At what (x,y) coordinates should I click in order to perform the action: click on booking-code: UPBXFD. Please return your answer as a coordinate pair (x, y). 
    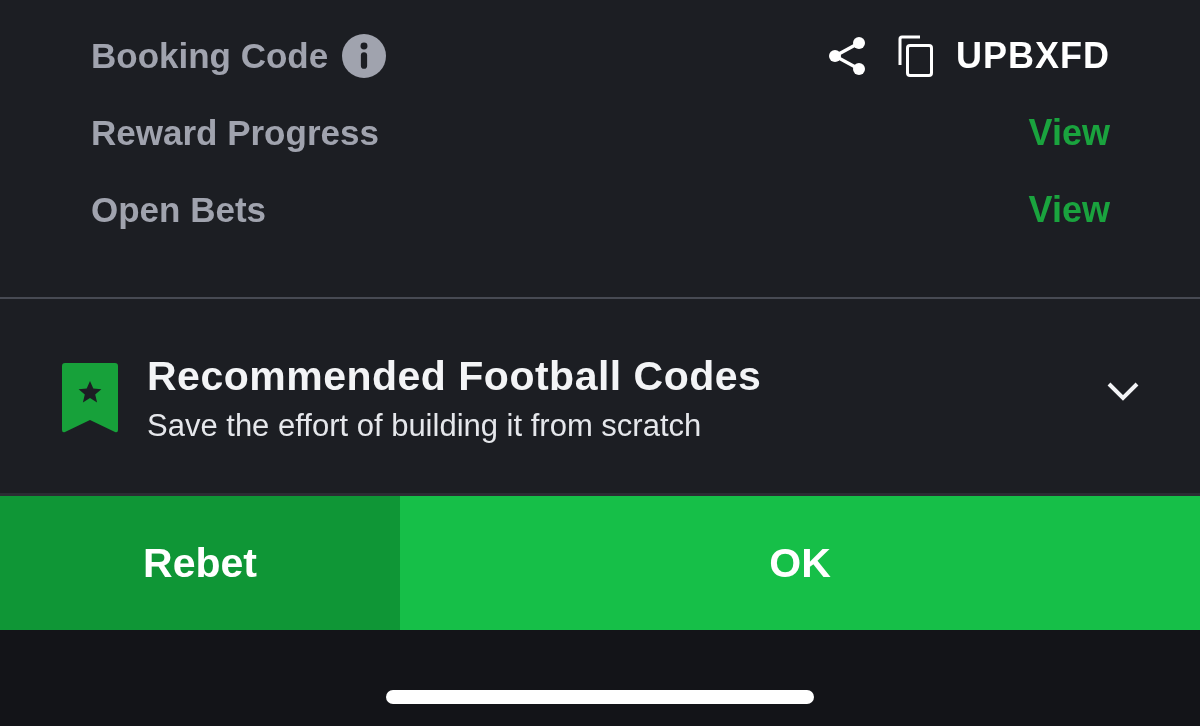
    Looking at the image, I should click on (1033, 55).